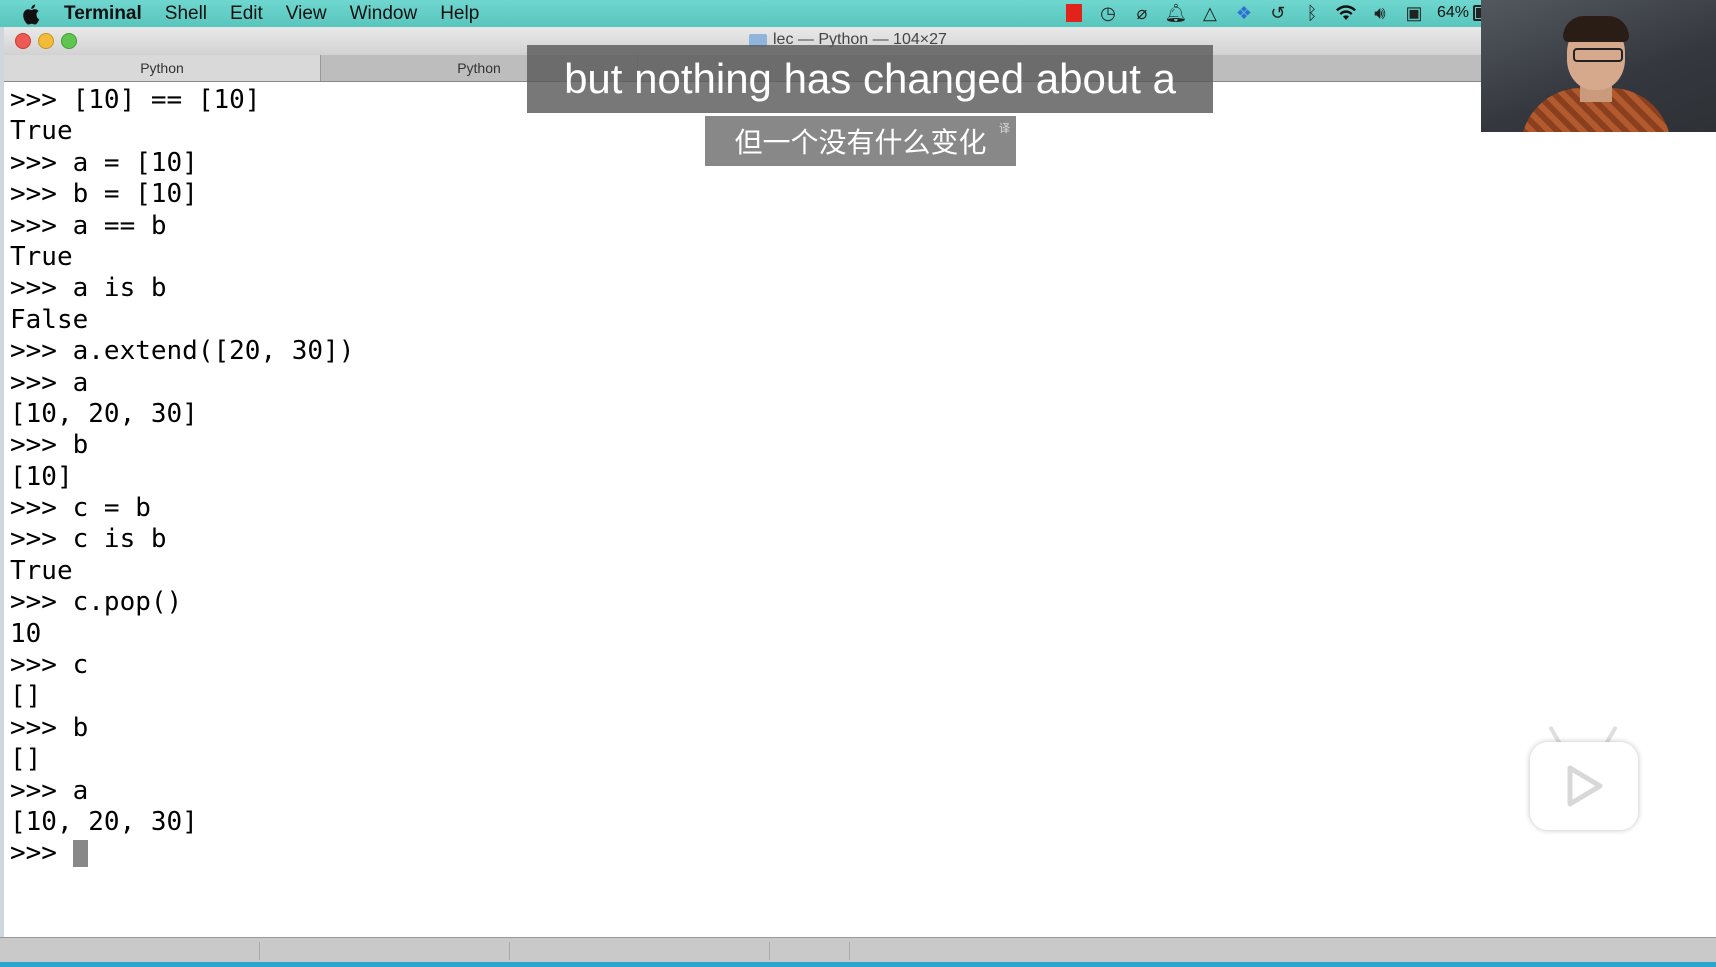  I want to click on subtitle-chinese: 但一个没有什么变化 译, so click(860, 141).